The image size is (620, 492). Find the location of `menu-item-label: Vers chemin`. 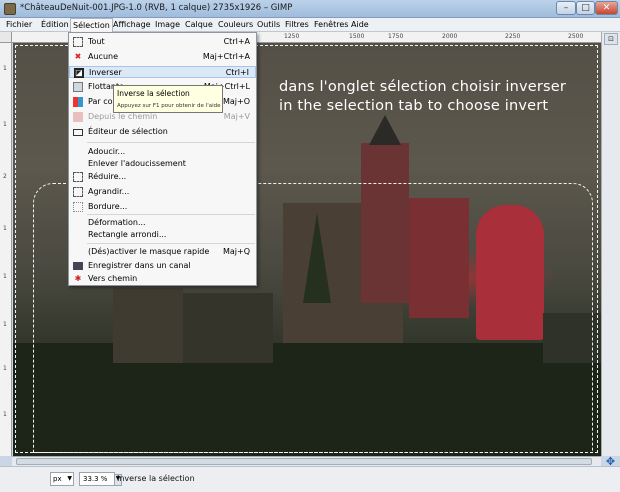

menu-item-label: Vers chemin is located at coordinates (113, 278).